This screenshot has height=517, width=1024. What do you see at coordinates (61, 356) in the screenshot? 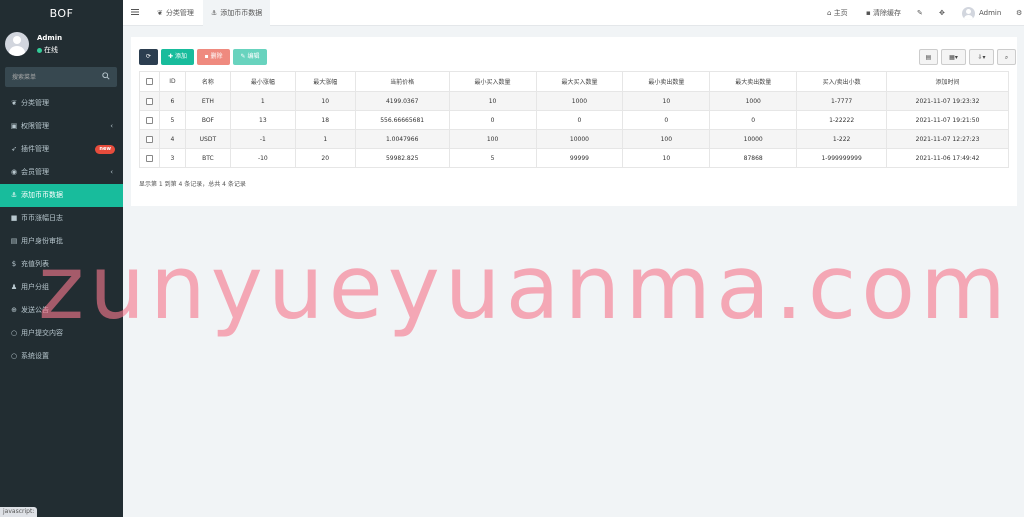
I see `sidebar-item-system-settings: ○ 系统设置` at bounding box center [61, 356].